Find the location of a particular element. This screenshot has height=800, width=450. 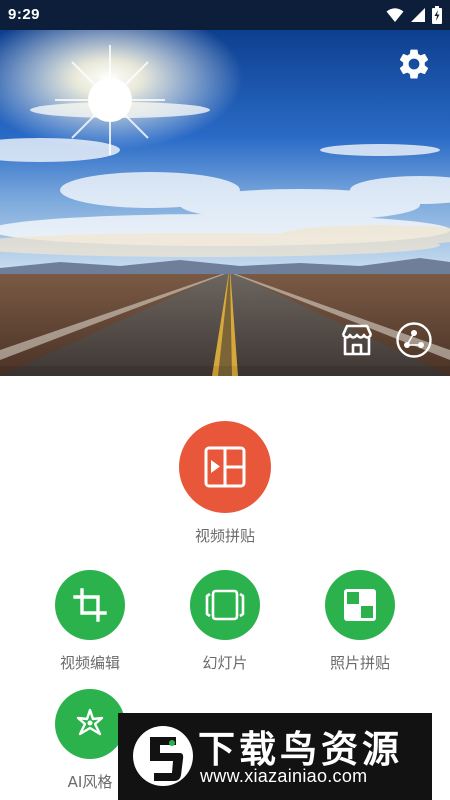

ai-style-circle is located at coordinates (90, 724).